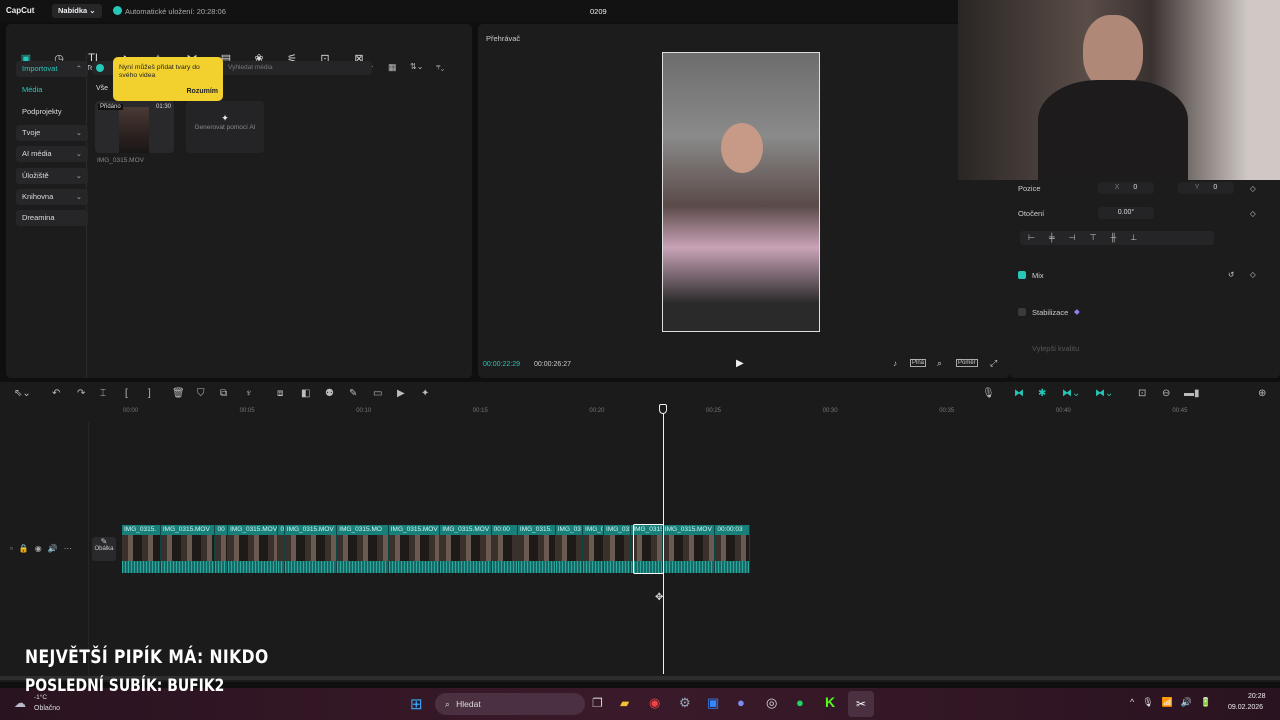 The width and height of the screenshot is (1280, 720). What do you see at coordinates (1117, 238) in the screenshot?
I see `align-buttons: ⊢╪⊣⊤╫⊥` at bounding box center [1117, 238].